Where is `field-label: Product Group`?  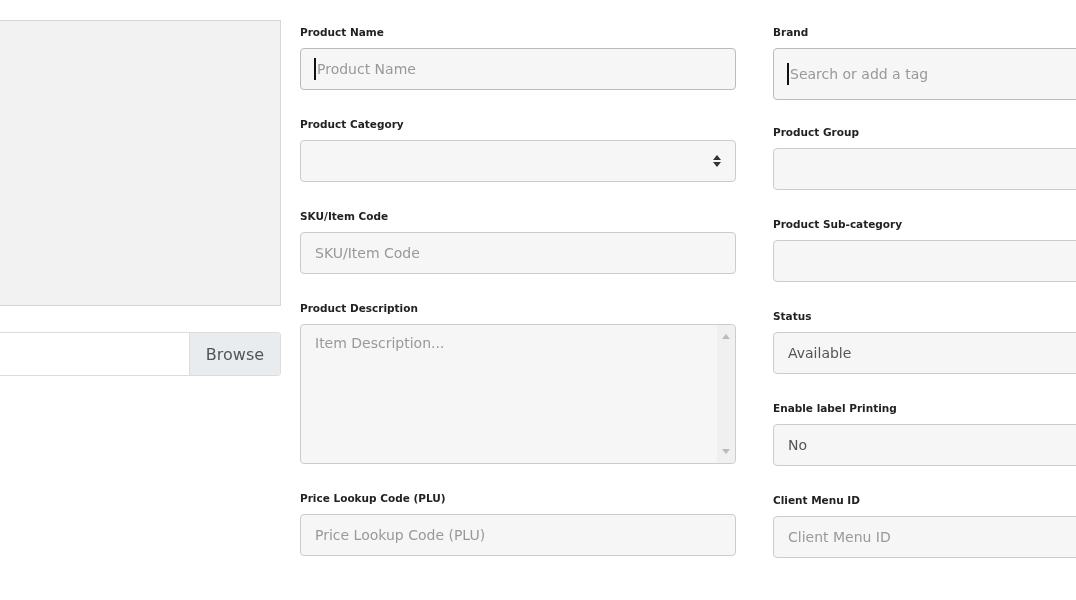
field-label: Product Group is located at coordinates (816, 132).